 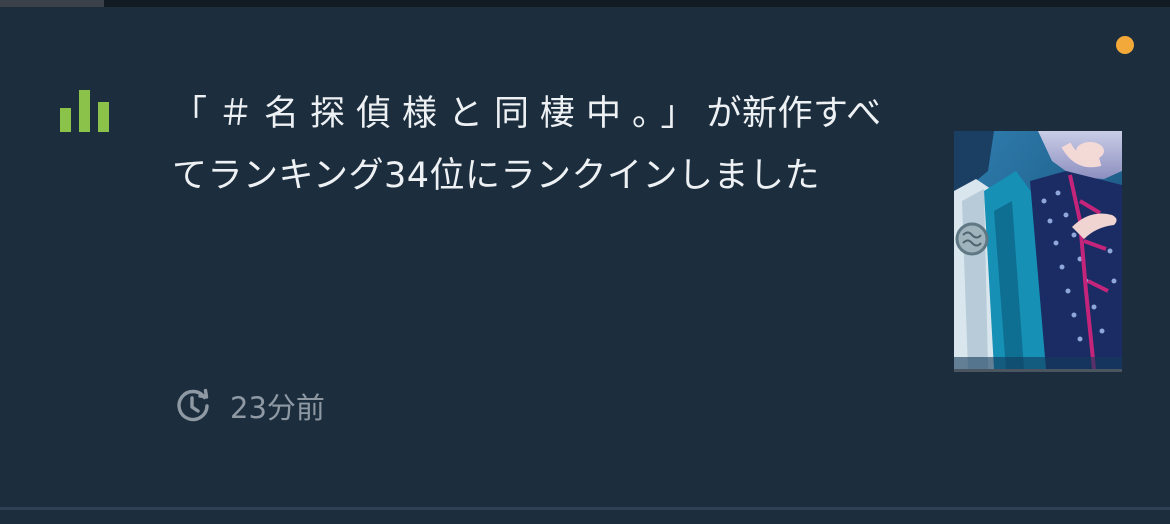 I want to click on next-item-edge, so click(x=585, y=517).